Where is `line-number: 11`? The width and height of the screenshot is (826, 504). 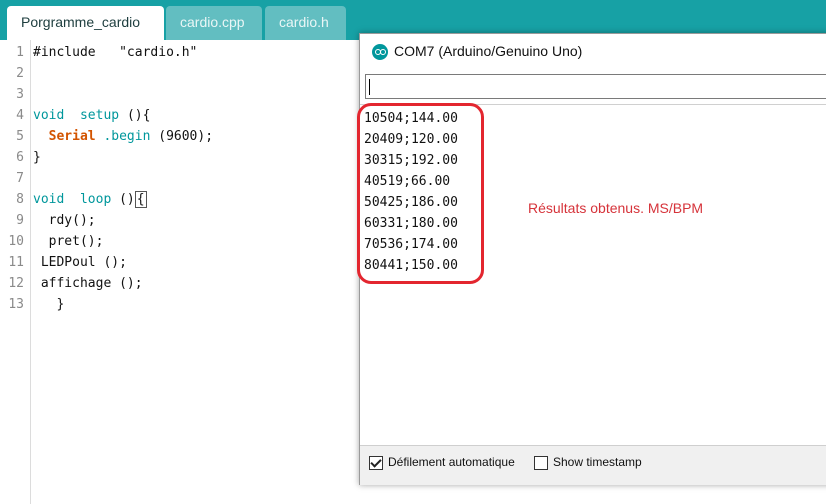 line-number: 11 is located at coordinates (16, 262).